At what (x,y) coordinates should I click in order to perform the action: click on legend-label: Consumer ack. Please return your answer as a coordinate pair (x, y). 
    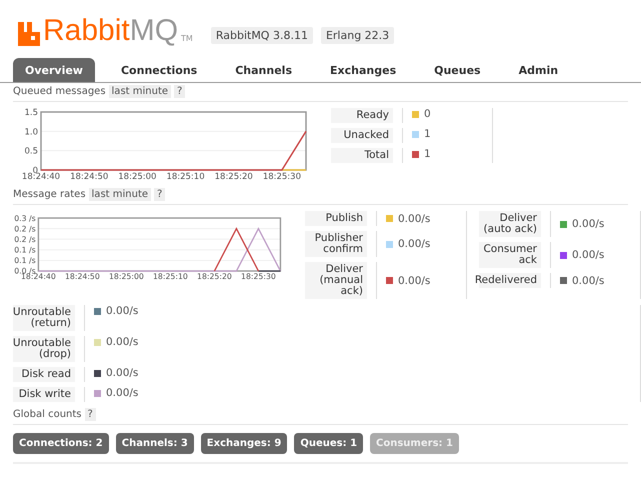
    Looking at the image, I should click on (510, 255).